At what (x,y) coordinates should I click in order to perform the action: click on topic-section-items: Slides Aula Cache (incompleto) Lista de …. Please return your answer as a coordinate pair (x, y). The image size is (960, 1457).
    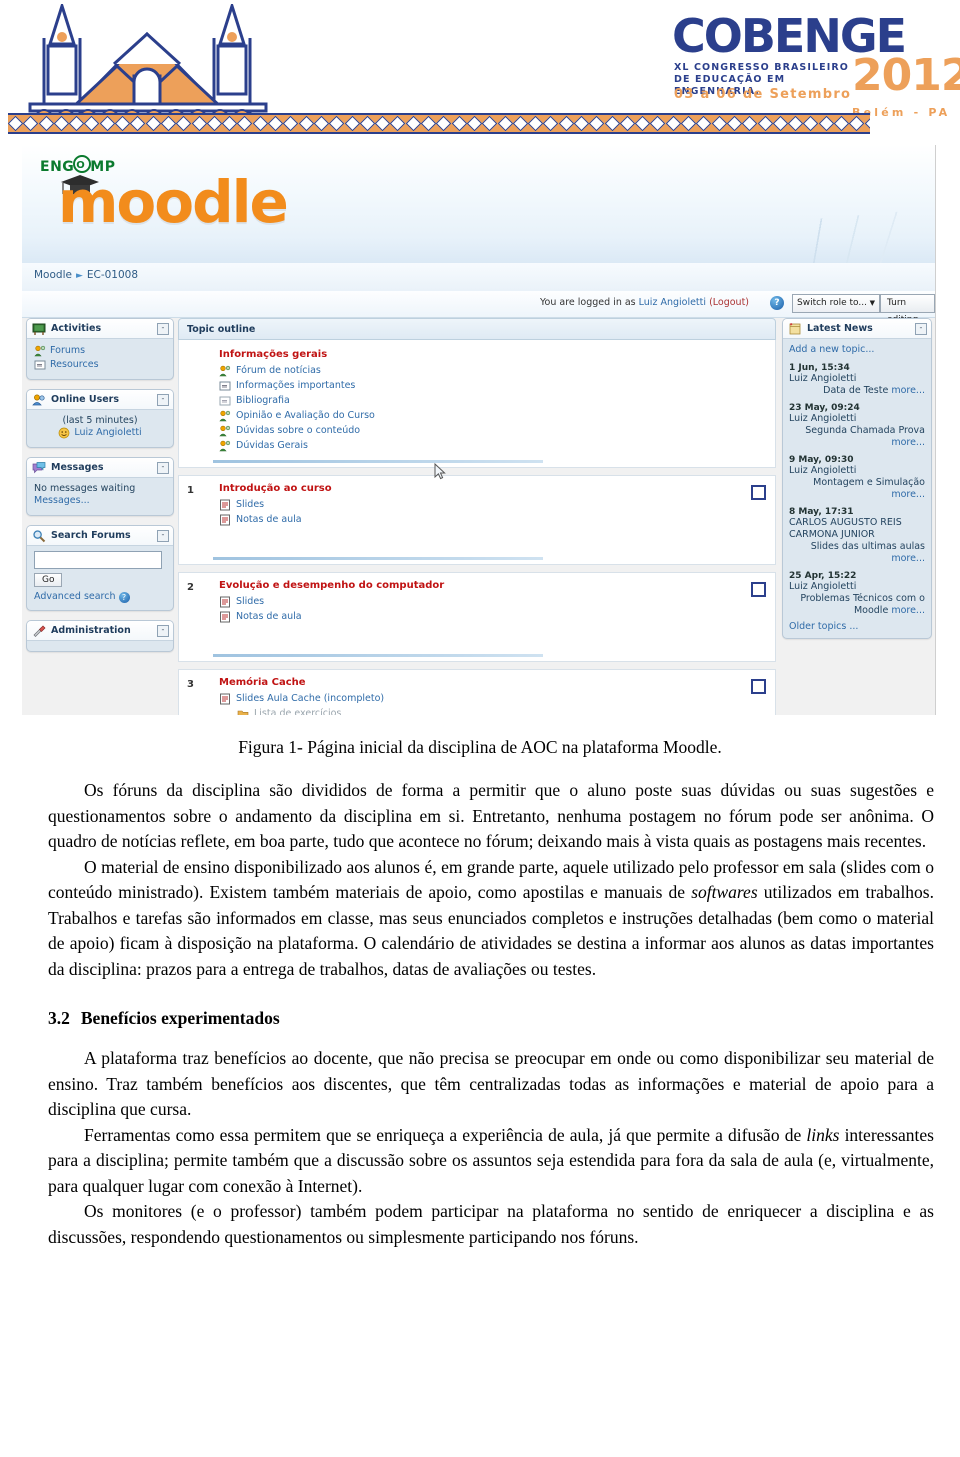
    Looking at the image, I should click on (477, 703).